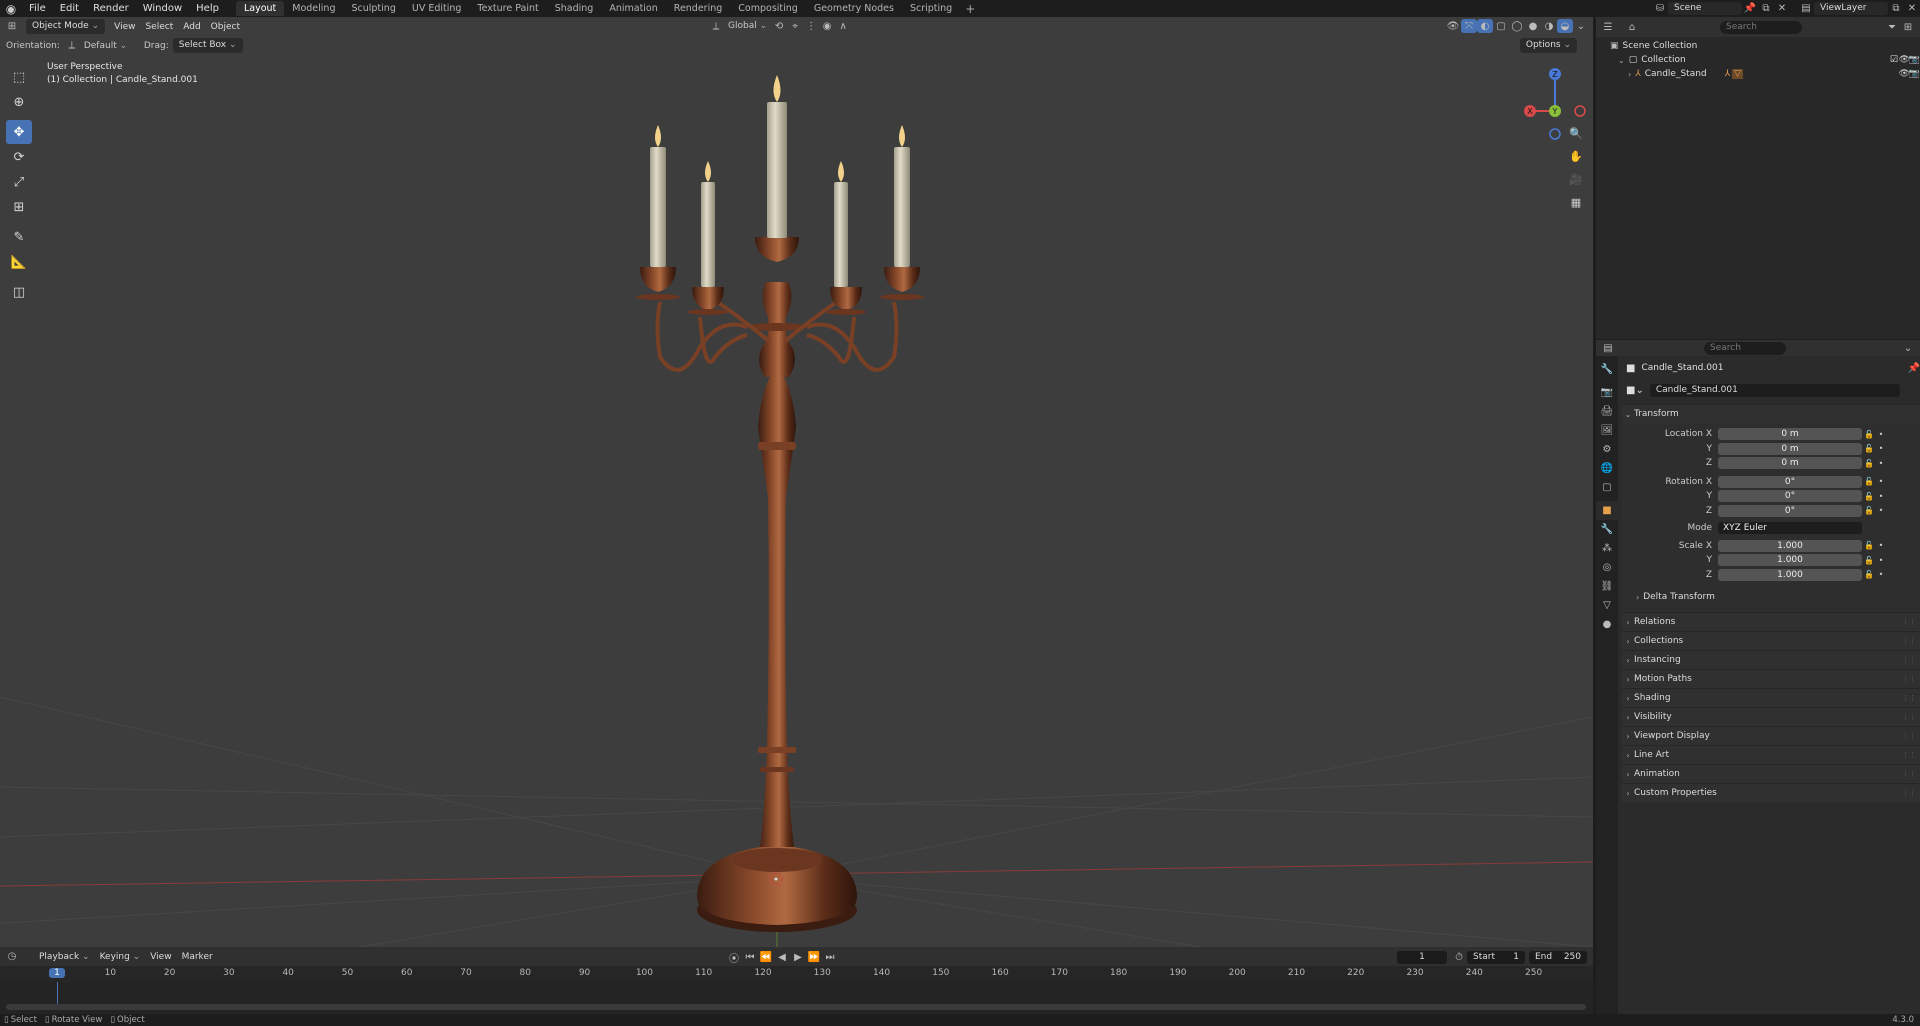 This screenshot has width=1920, height=1026. Describe the element at coordinates (19, 77) in the screenshot. I see `select-box-tool-icon: ⬚` at that location.